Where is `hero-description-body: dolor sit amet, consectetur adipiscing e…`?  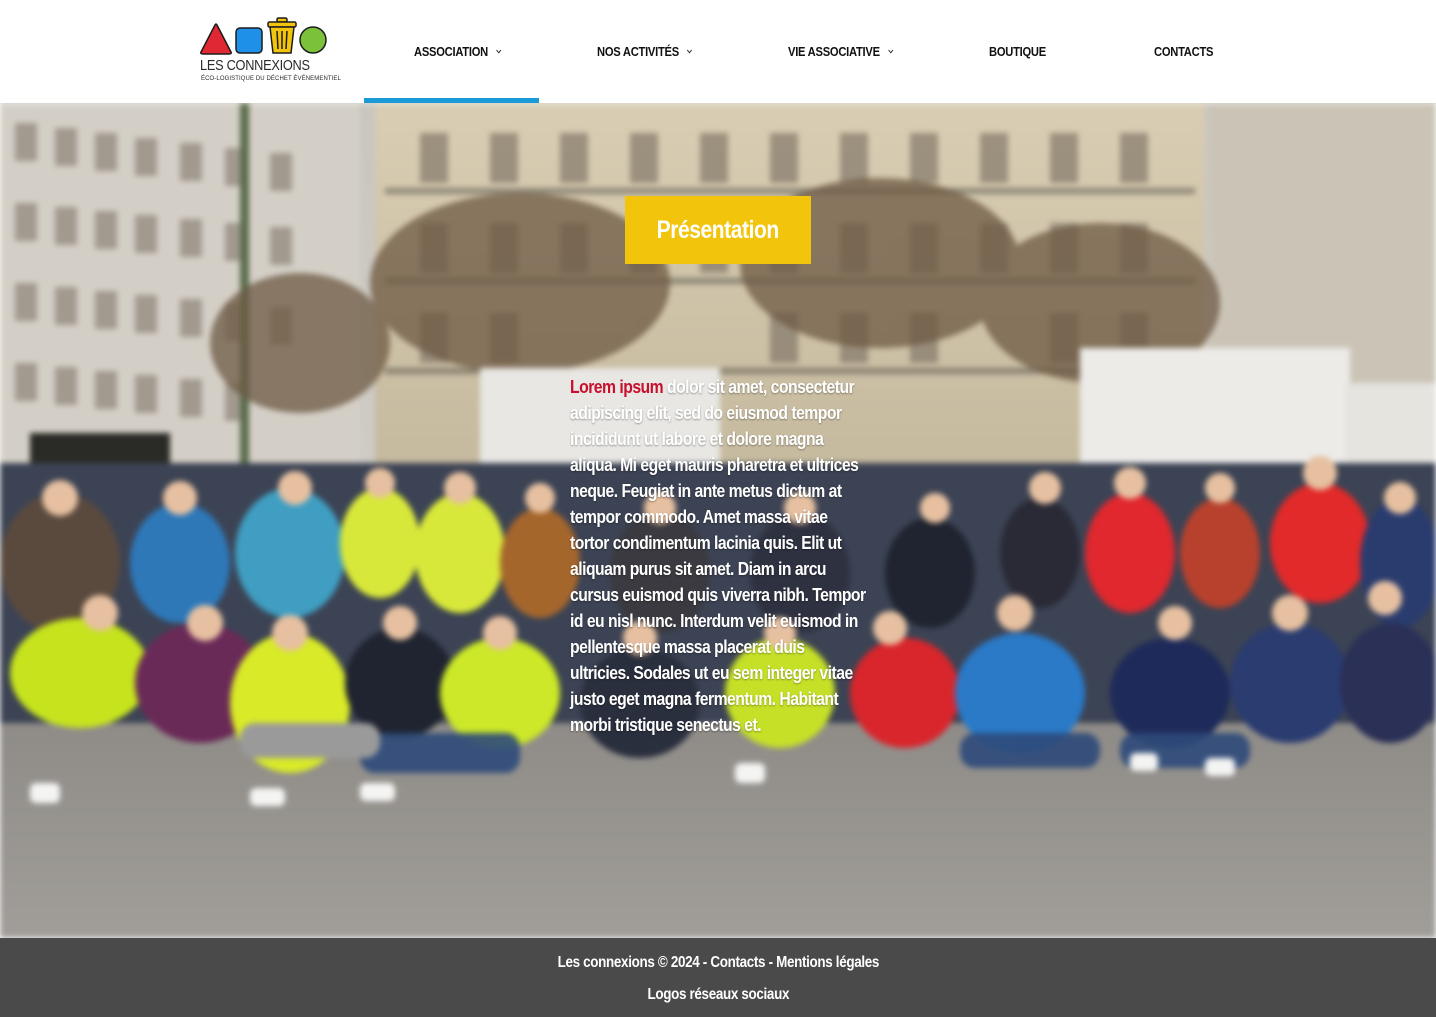 hero-description-body: dolor sit amet, consectetur adipiscing e… is located at coordinates (718, 555).